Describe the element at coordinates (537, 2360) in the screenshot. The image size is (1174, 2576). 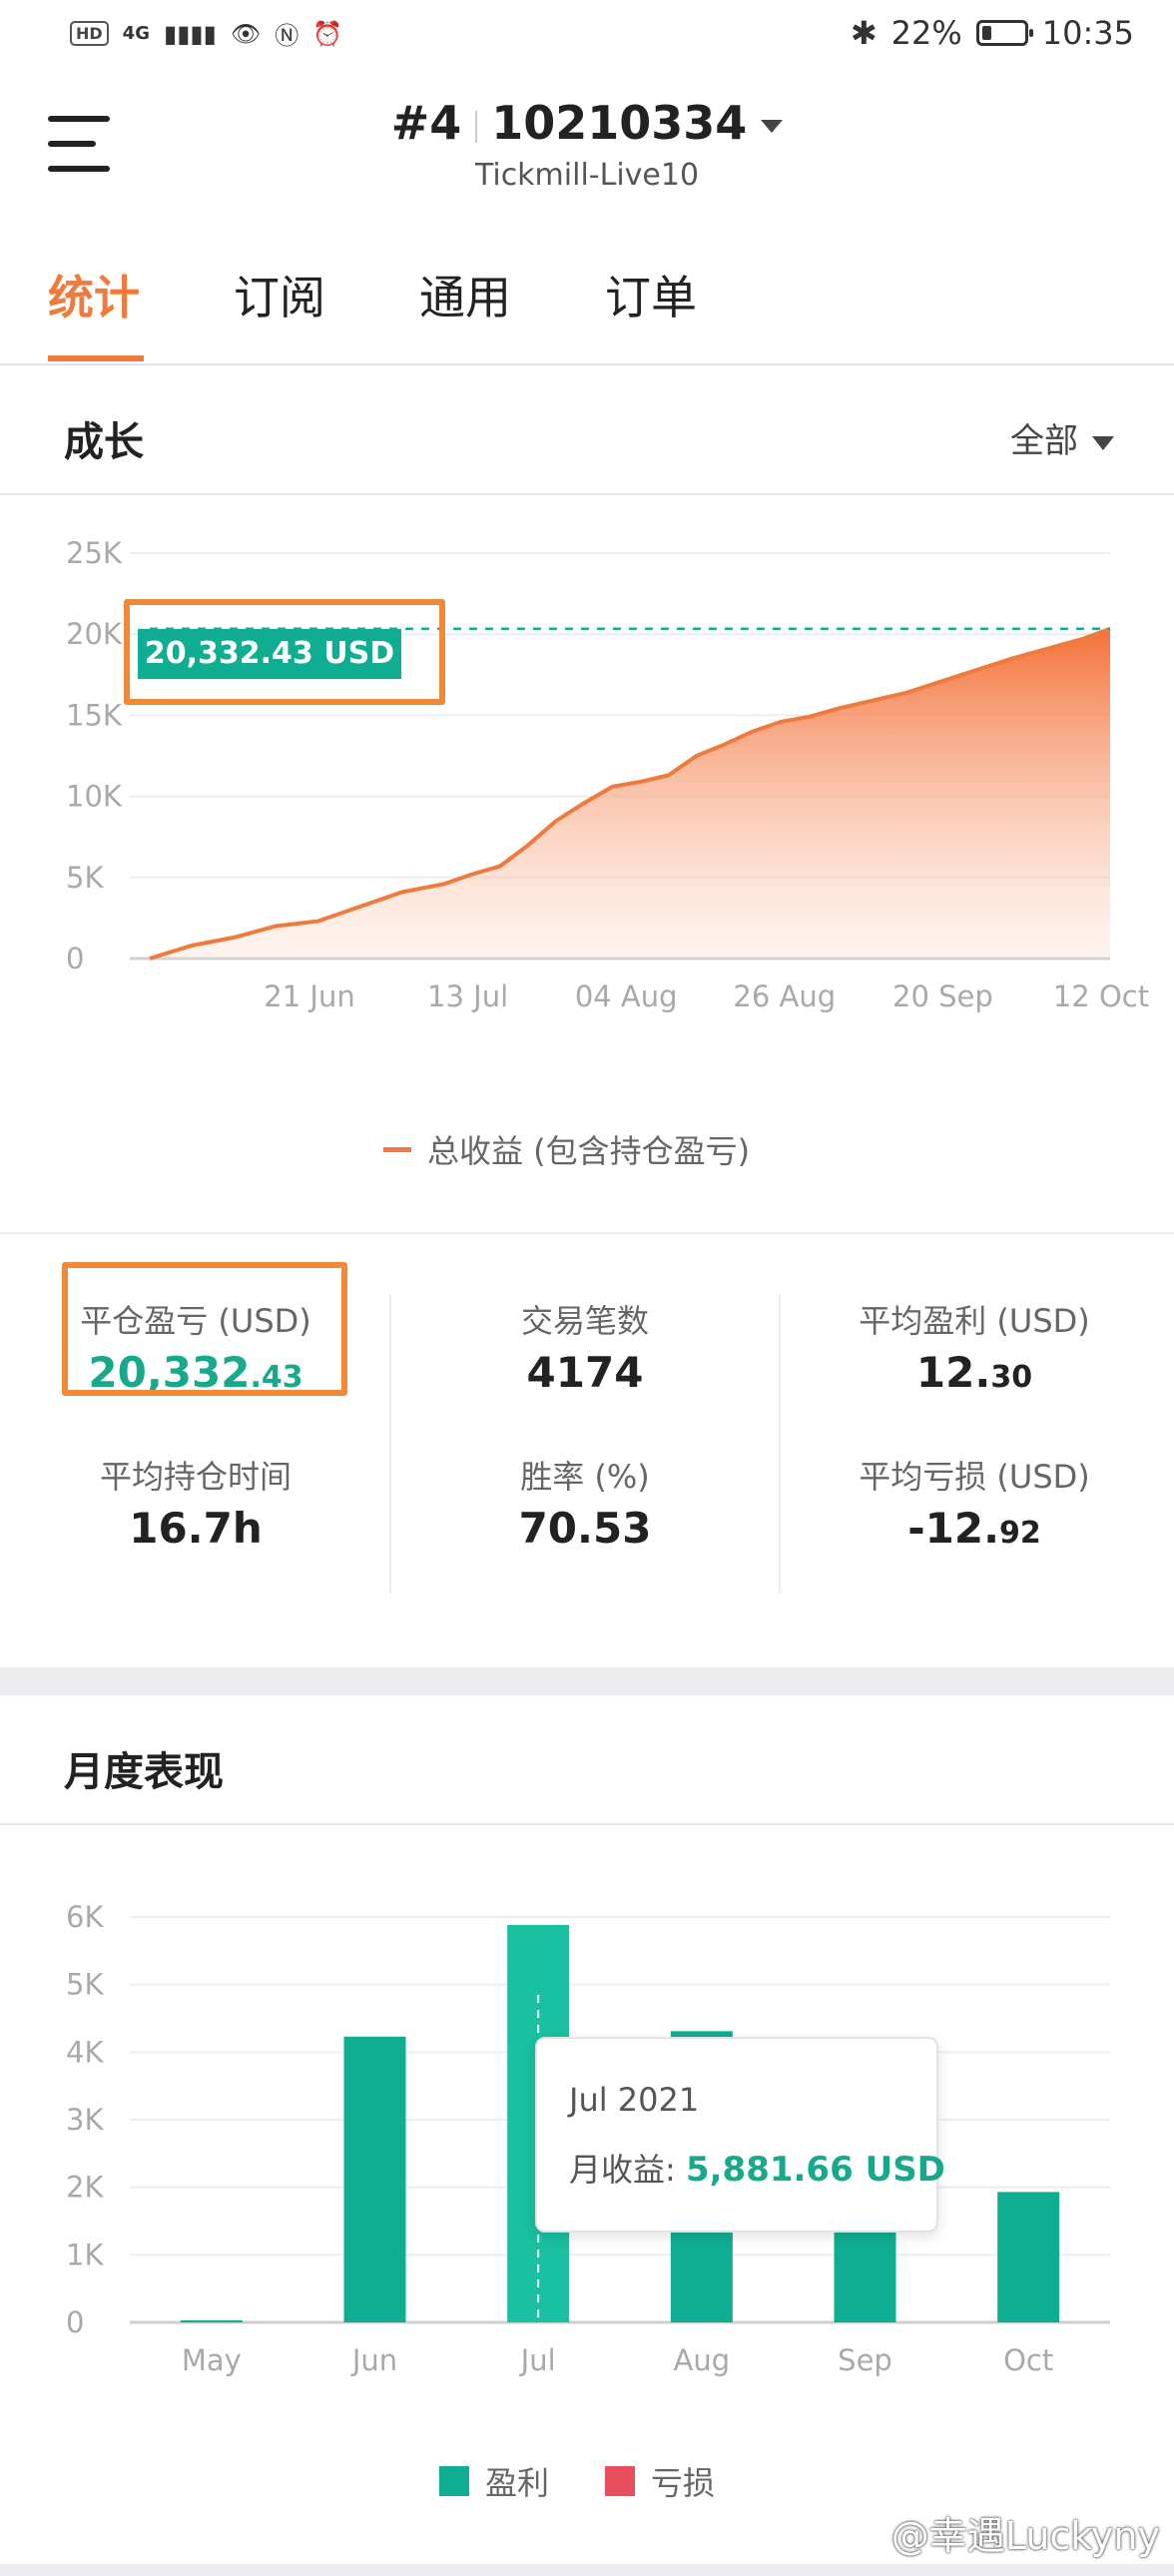
I see `x-tick-label: Jul` at that location.